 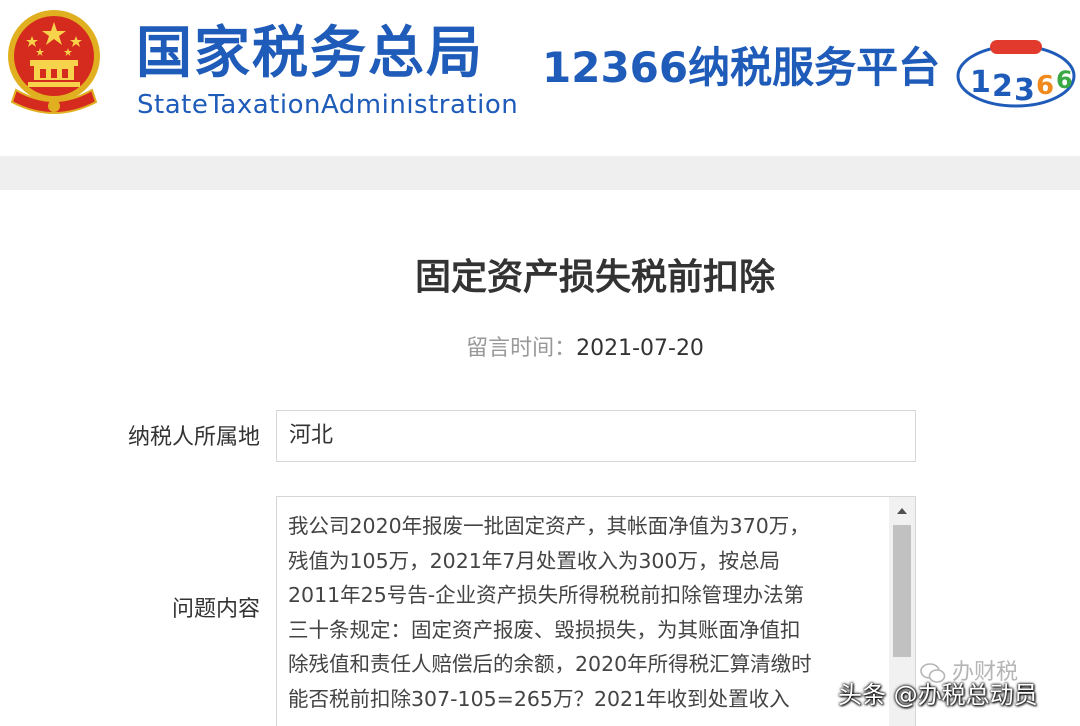 I want to click on content-line: 三十条规定：固定资产报废、毁损损失，为其账面净值扣, so click(x=544, y=629).